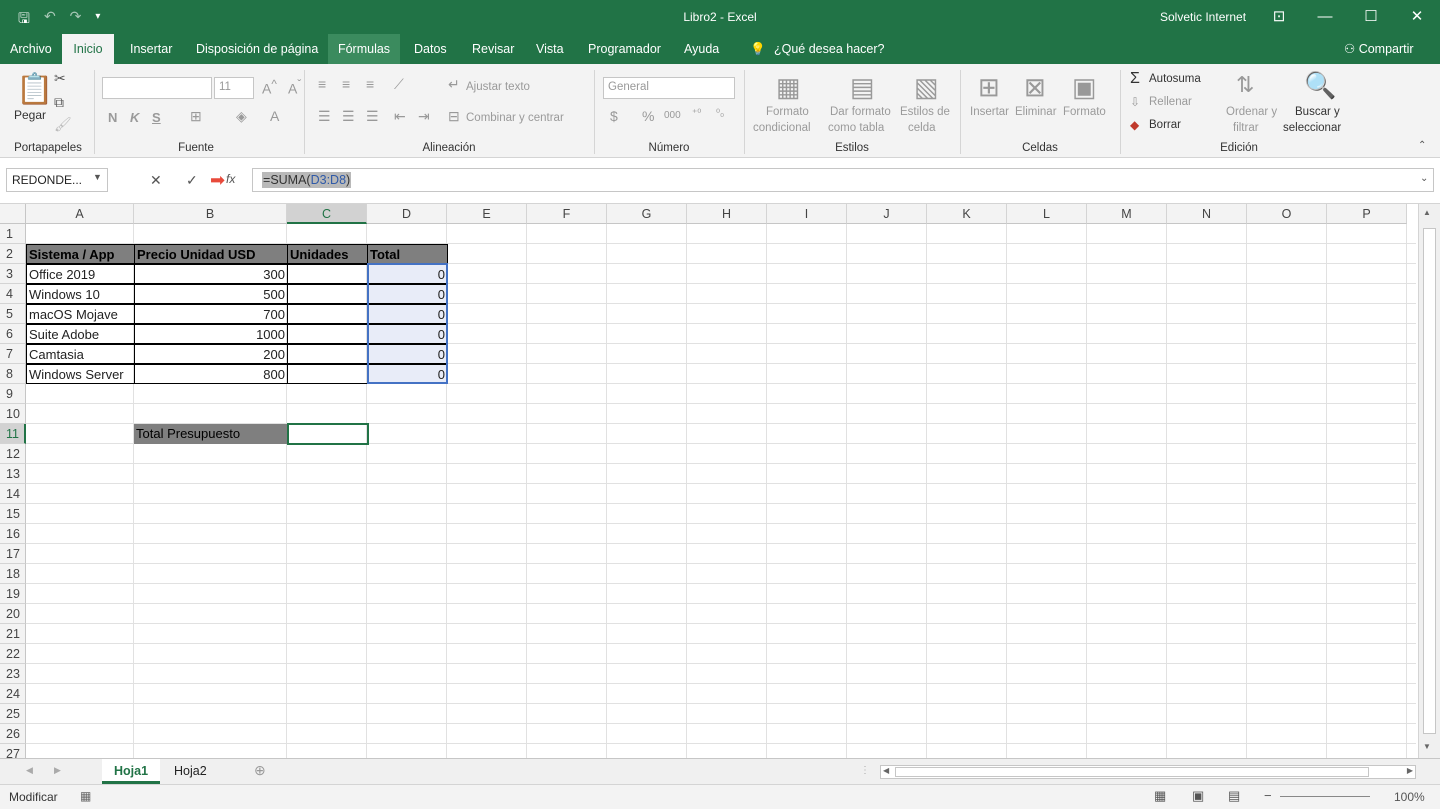 The image size is (1440, 809). I want to click on delete-cells-icon: ⊠, so click(1035, 87).